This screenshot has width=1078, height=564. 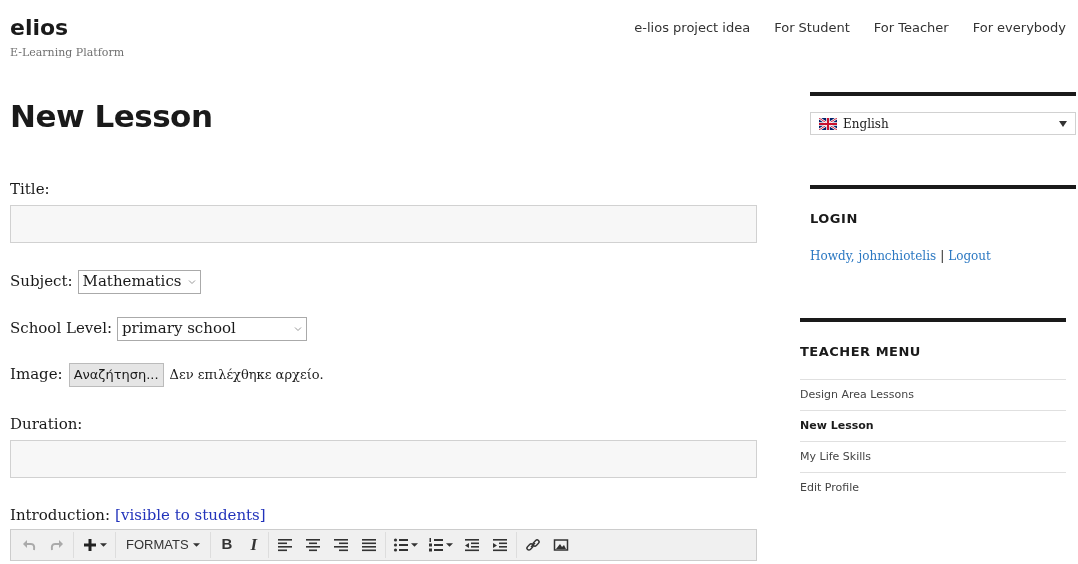 What do you see at coordinates (112, 116) in the screenshot?
I see `page-heading: New Lesson` at bounding box center [112, 116].